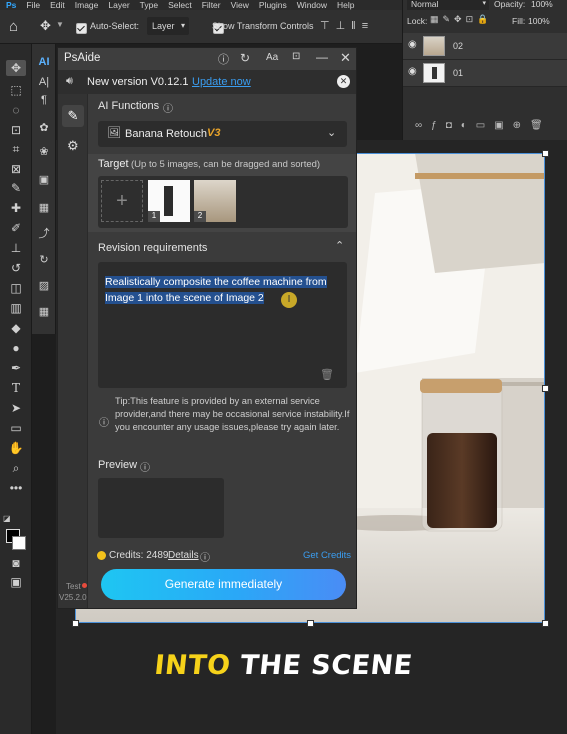 The height and width of the screenshot is (734, 567). What do you see at coordinates (16, 149) in the screenshot?
I see `crop-tool-icon: ⌗` at bounding box center [16, 149].